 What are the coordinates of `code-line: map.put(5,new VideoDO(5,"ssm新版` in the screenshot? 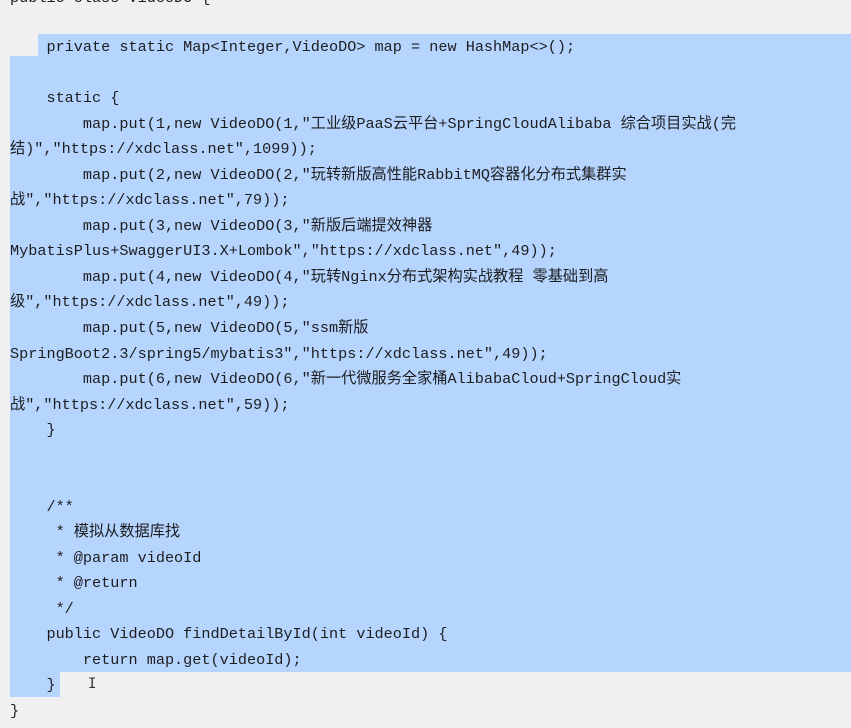 It's located at (189, 328).